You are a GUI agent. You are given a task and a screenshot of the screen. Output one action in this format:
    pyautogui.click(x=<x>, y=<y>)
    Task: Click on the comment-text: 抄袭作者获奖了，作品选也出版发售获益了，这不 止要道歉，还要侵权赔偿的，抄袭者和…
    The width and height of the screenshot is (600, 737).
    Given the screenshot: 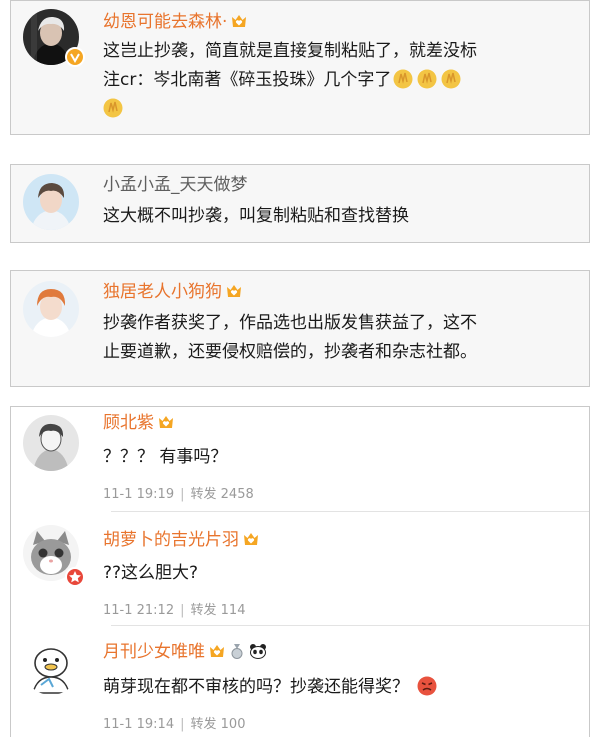 What is the action you would take?
    pyautogui.click(x=290, y=337)
    